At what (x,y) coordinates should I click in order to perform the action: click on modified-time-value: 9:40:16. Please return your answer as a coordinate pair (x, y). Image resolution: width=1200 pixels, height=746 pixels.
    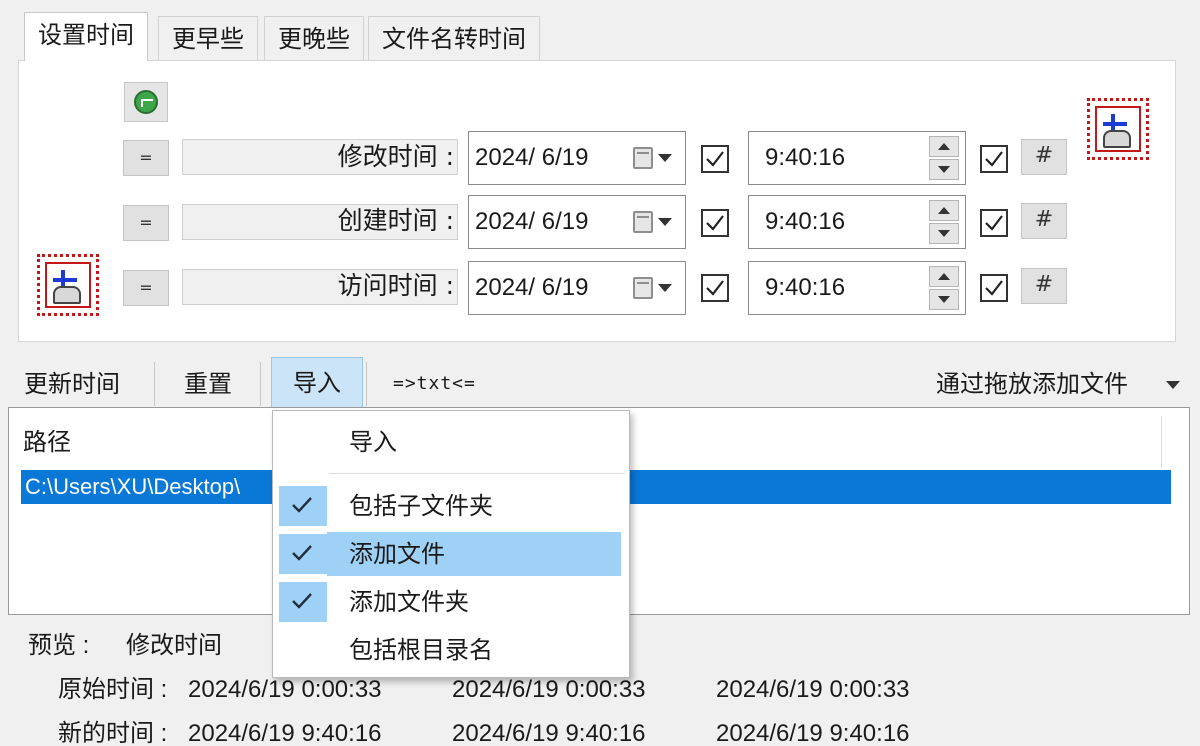
    Looking at the image, I should click on (805, 157).